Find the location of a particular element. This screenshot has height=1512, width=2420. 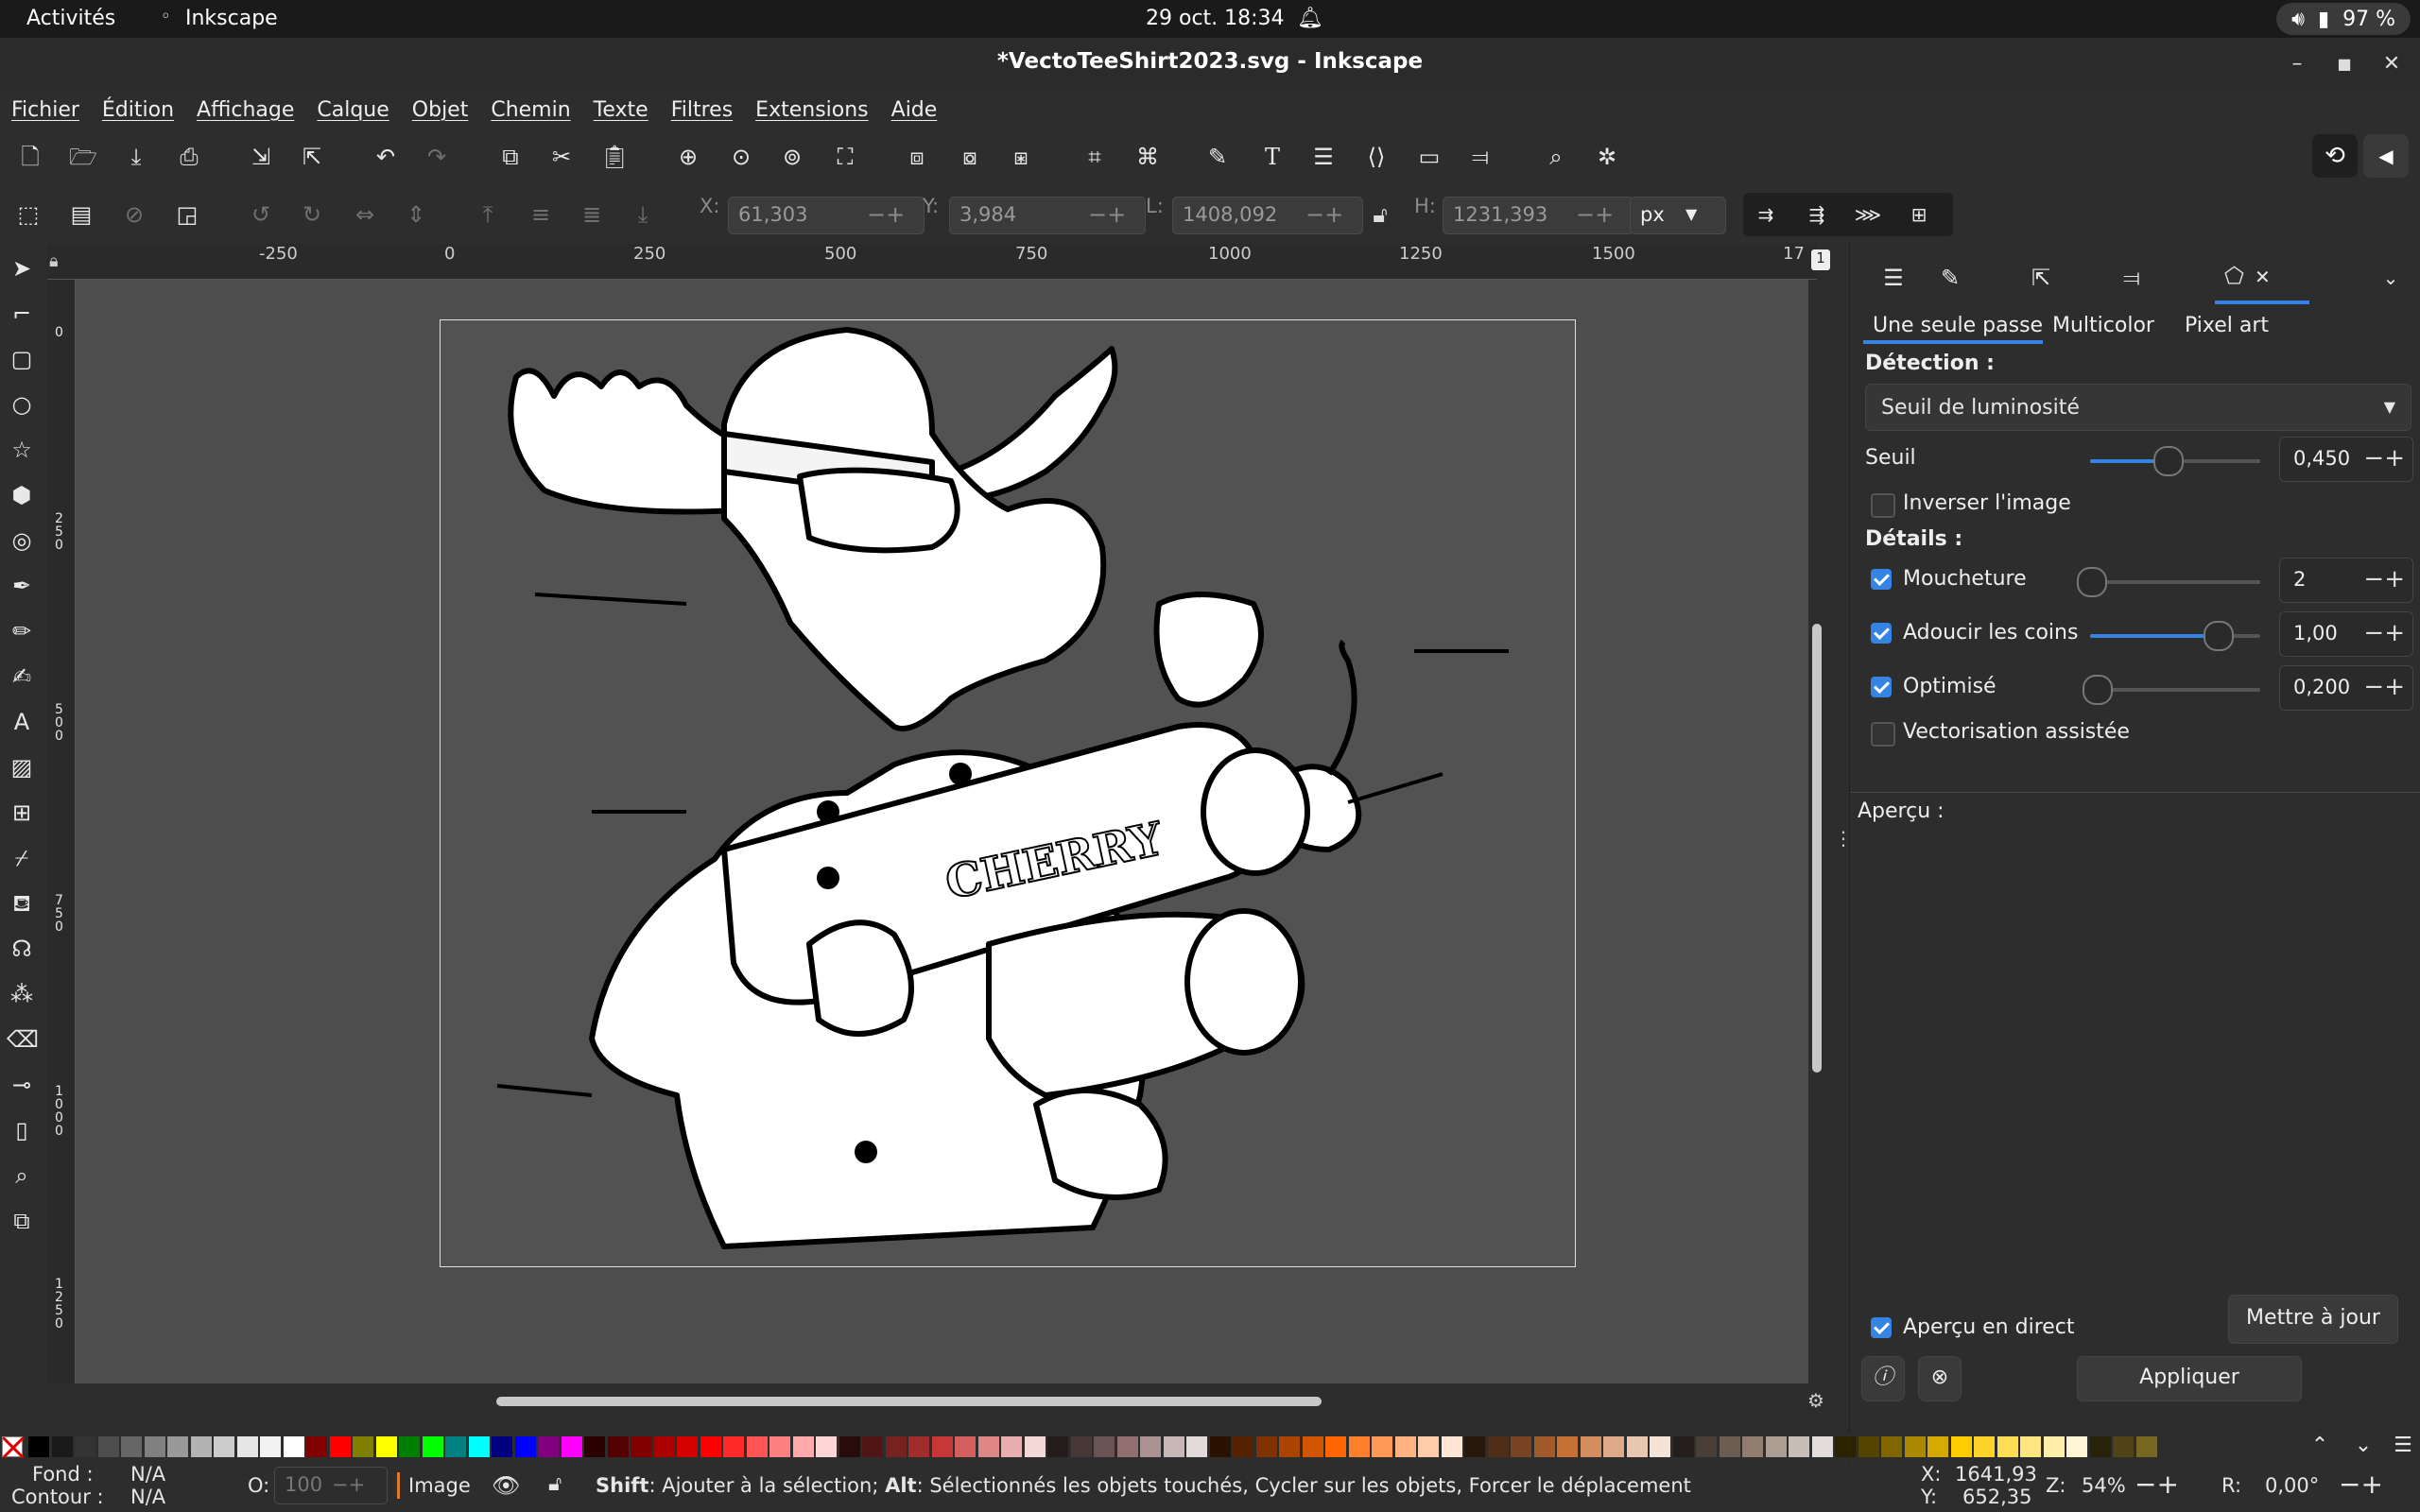

duplicate-icon: ⧉ is located at coordinates (511, 157).